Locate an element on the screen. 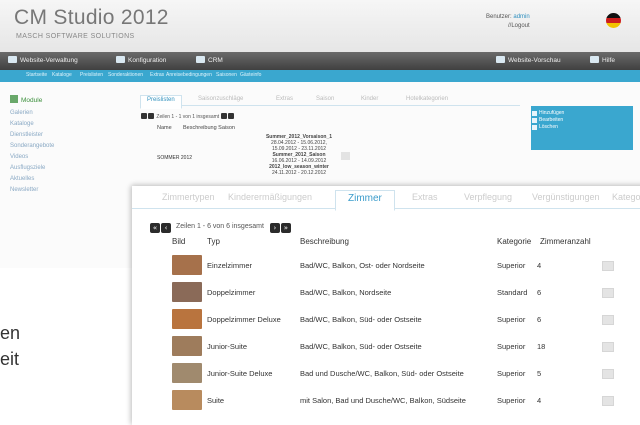 The image size is (640, 425). subnav-item: Gästeinfo is located at coordinates (250, 75).